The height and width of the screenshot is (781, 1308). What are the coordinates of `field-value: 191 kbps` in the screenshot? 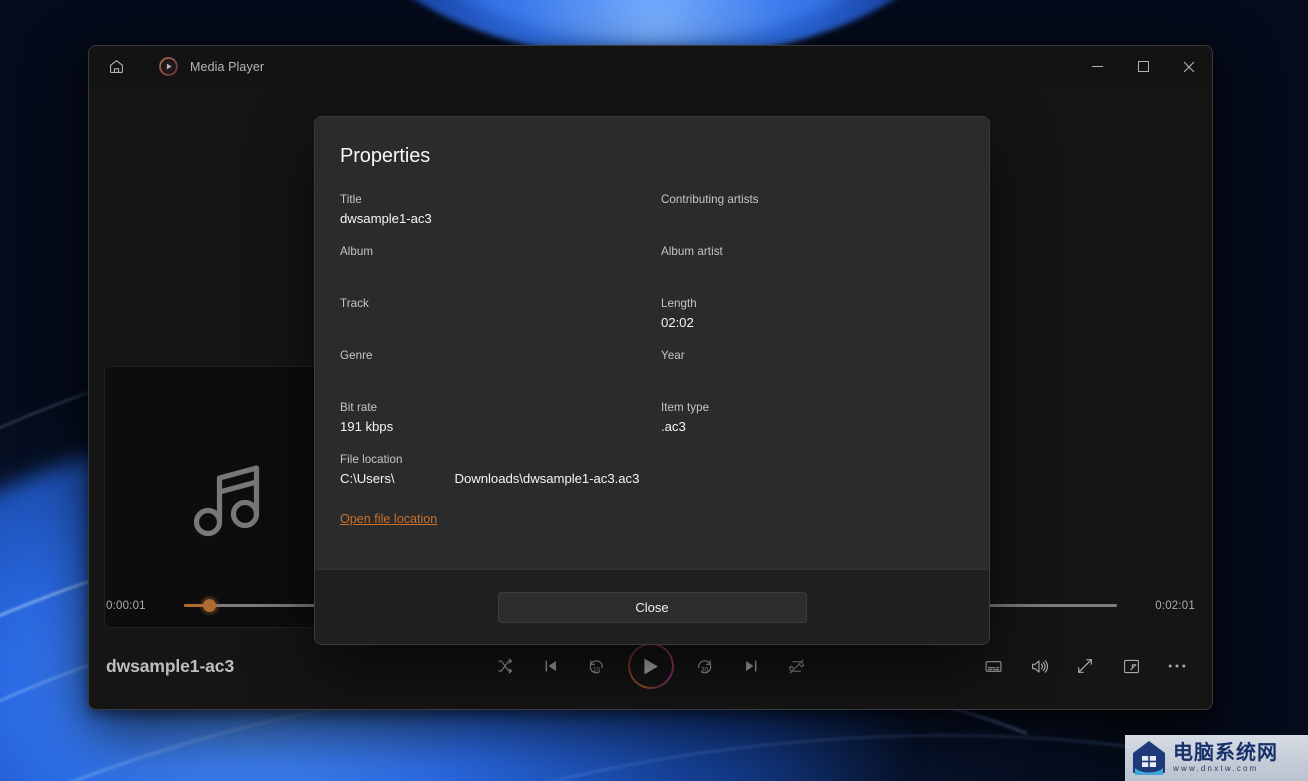 It's located at (367, 426).